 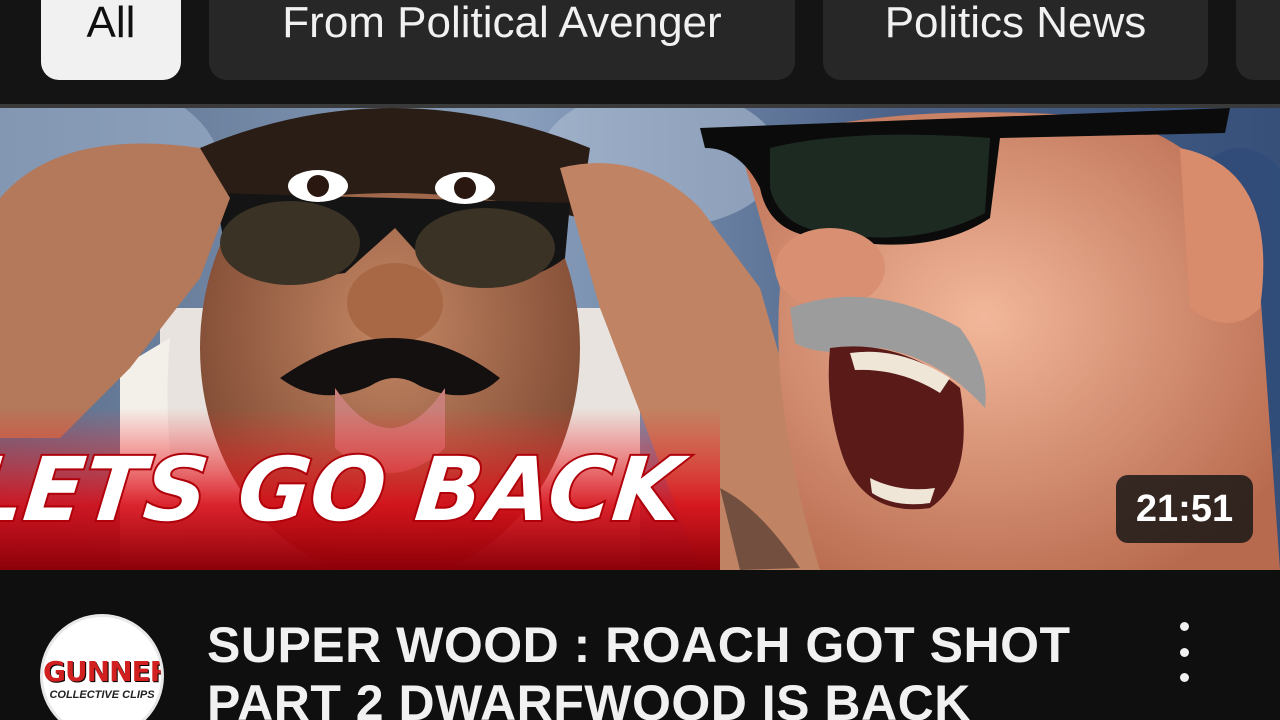 I want to click on chip-from-political-avenger: From Political Avenger, so click(x=502, y=40).